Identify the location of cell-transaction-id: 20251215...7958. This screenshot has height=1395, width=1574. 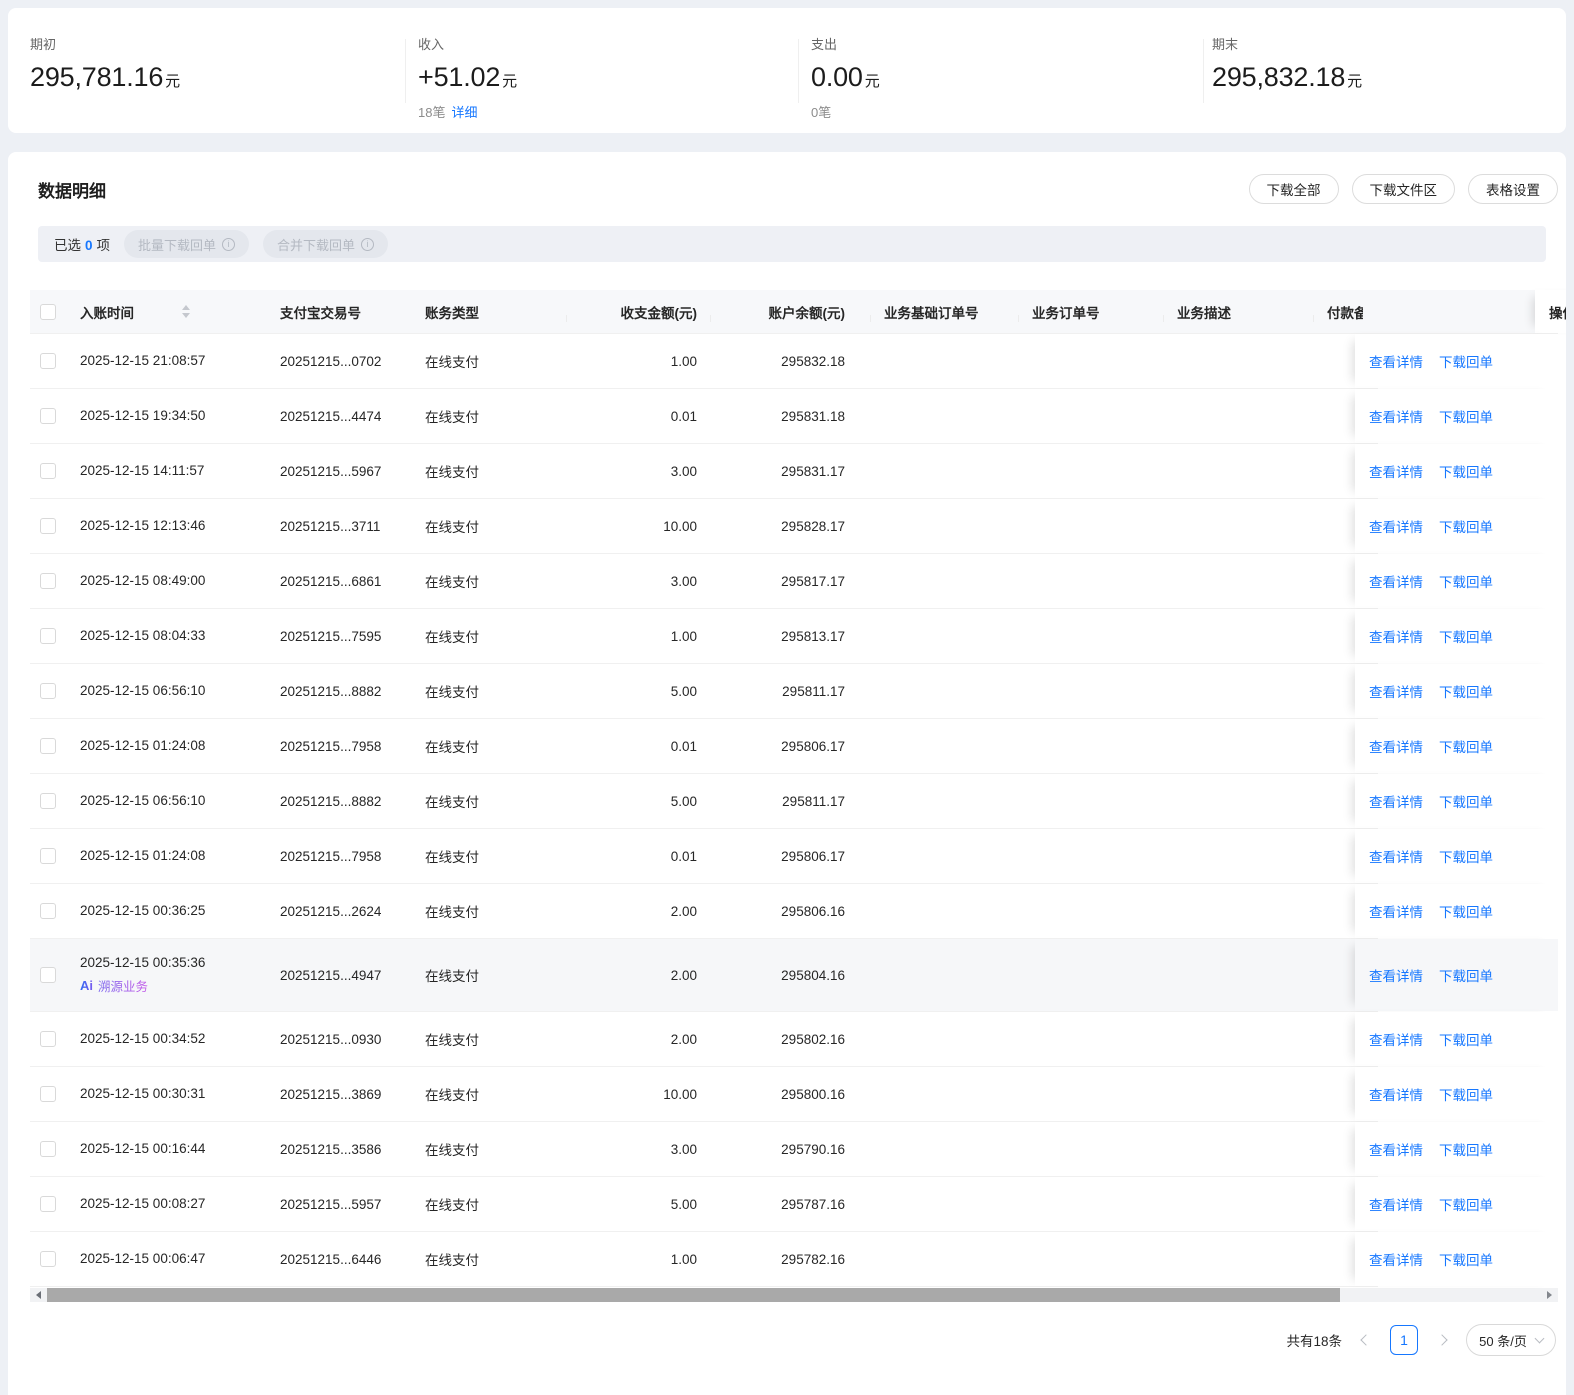
(331, 746).